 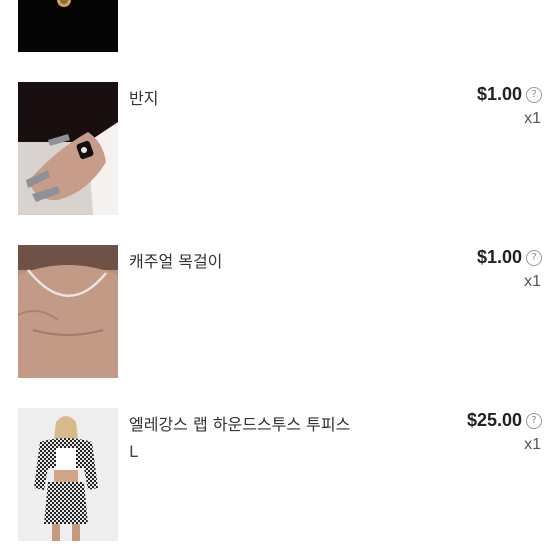 I want to click on price-row: $25.00 ?, so click(x=504, y=420).